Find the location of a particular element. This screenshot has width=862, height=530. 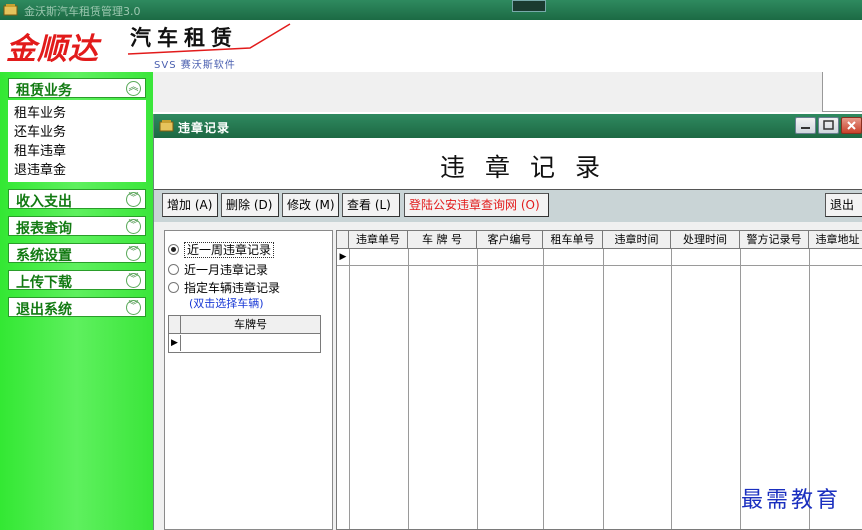

page-heading: 违章记录 is located at coordinates (530, 167).